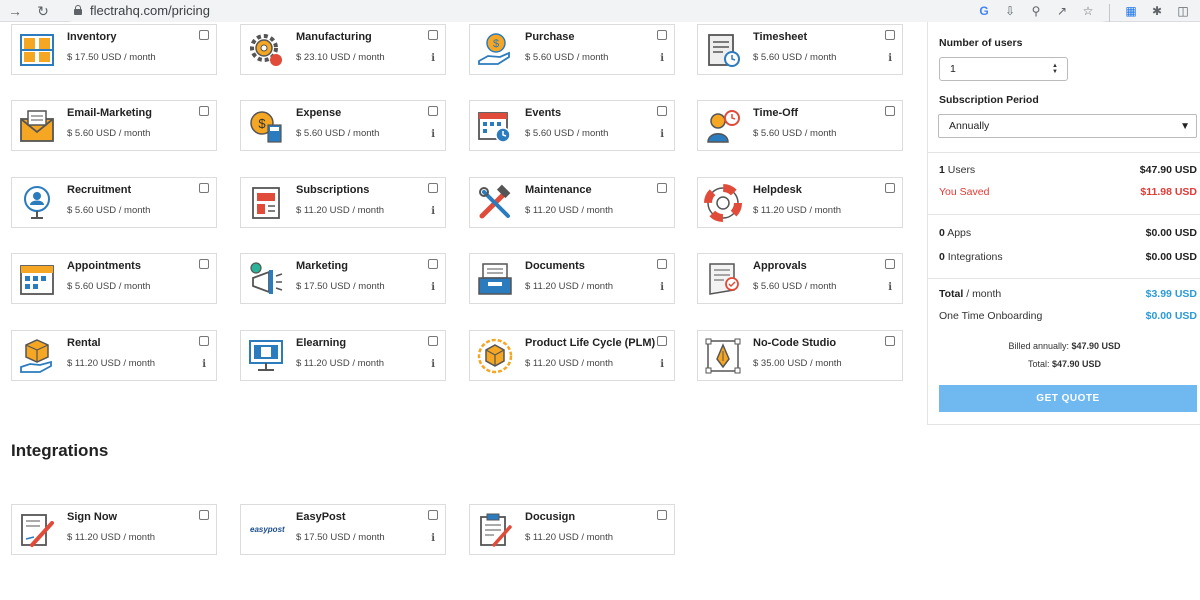 This screenshot has height=600, width=1200. Describe the element at coordinates (780, 37) in the screenshot. I see `app-title: Timesheet` at that location.